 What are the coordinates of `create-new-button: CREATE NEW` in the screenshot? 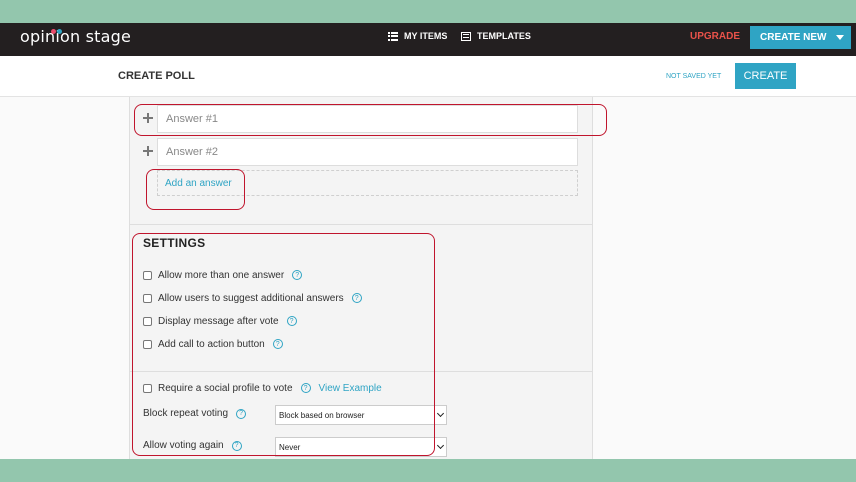 It's located at (800, 37).